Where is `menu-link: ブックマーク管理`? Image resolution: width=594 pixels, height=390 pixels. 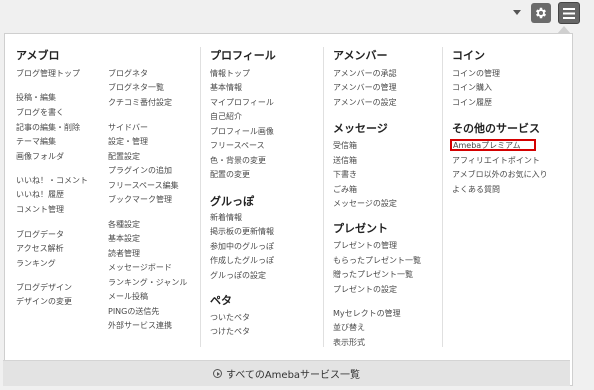 menu-link: ブックマーク管理 is located at coordinates (140, 199).